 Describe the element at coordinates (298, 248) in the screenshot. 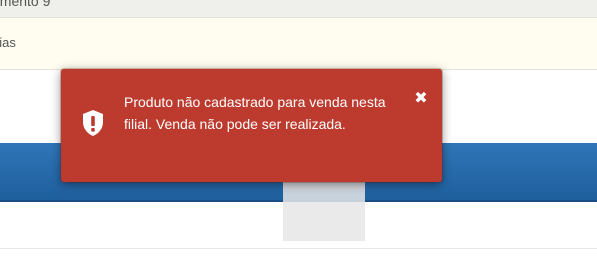

I see `row-divider` at that location.